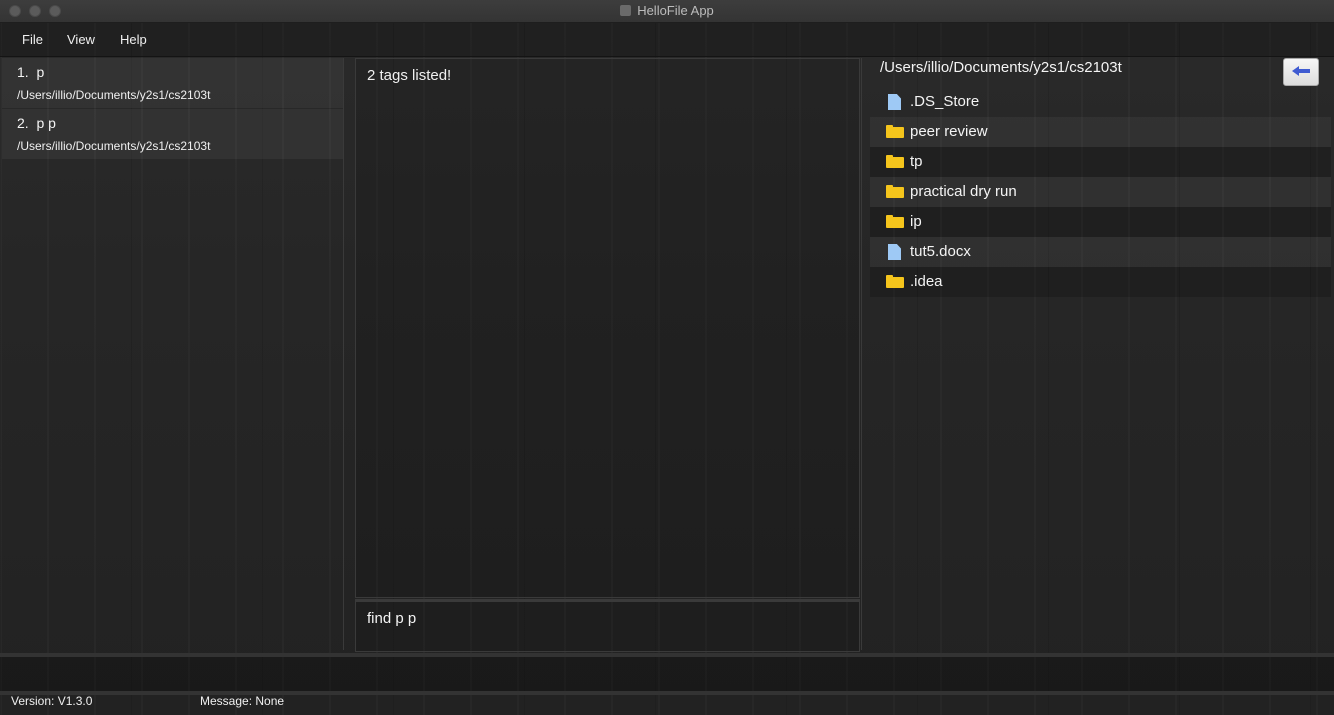 This screenshot has height=715, width=1334. Describe the element at coordinates (675, 10) in the screenshot. I see `window-title: HelloFile App` at that location.